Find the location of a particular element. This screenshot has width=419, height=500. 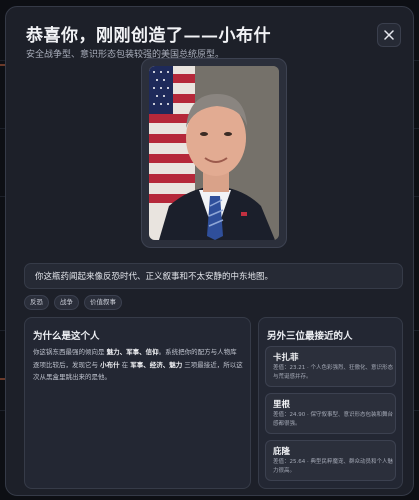

tag: 价值叙事 is located at coordinates (103, 302).